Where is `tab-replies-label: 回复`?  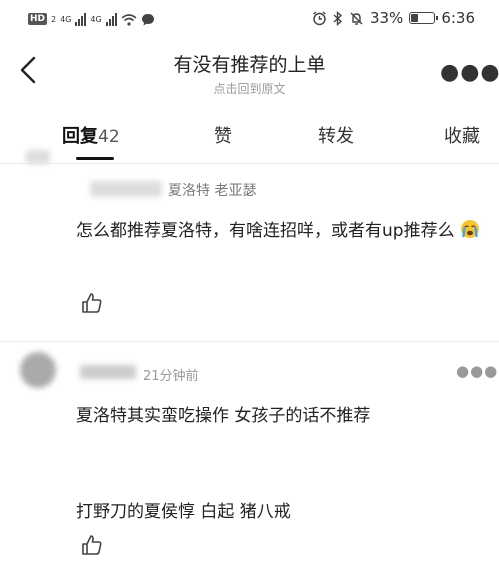
tab-replies-label: 回复 is located at coordinates (80, 136).